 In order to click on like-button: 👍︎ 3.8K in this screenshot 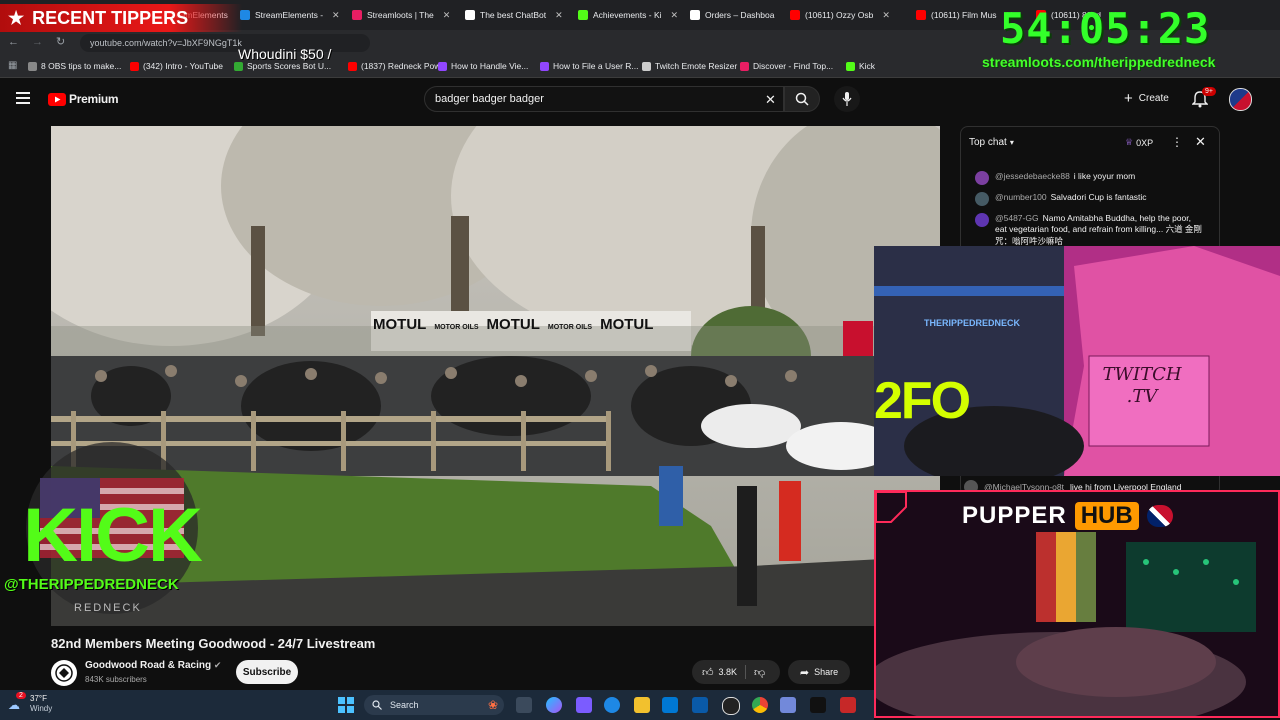, I will do `click(719, 672)`.